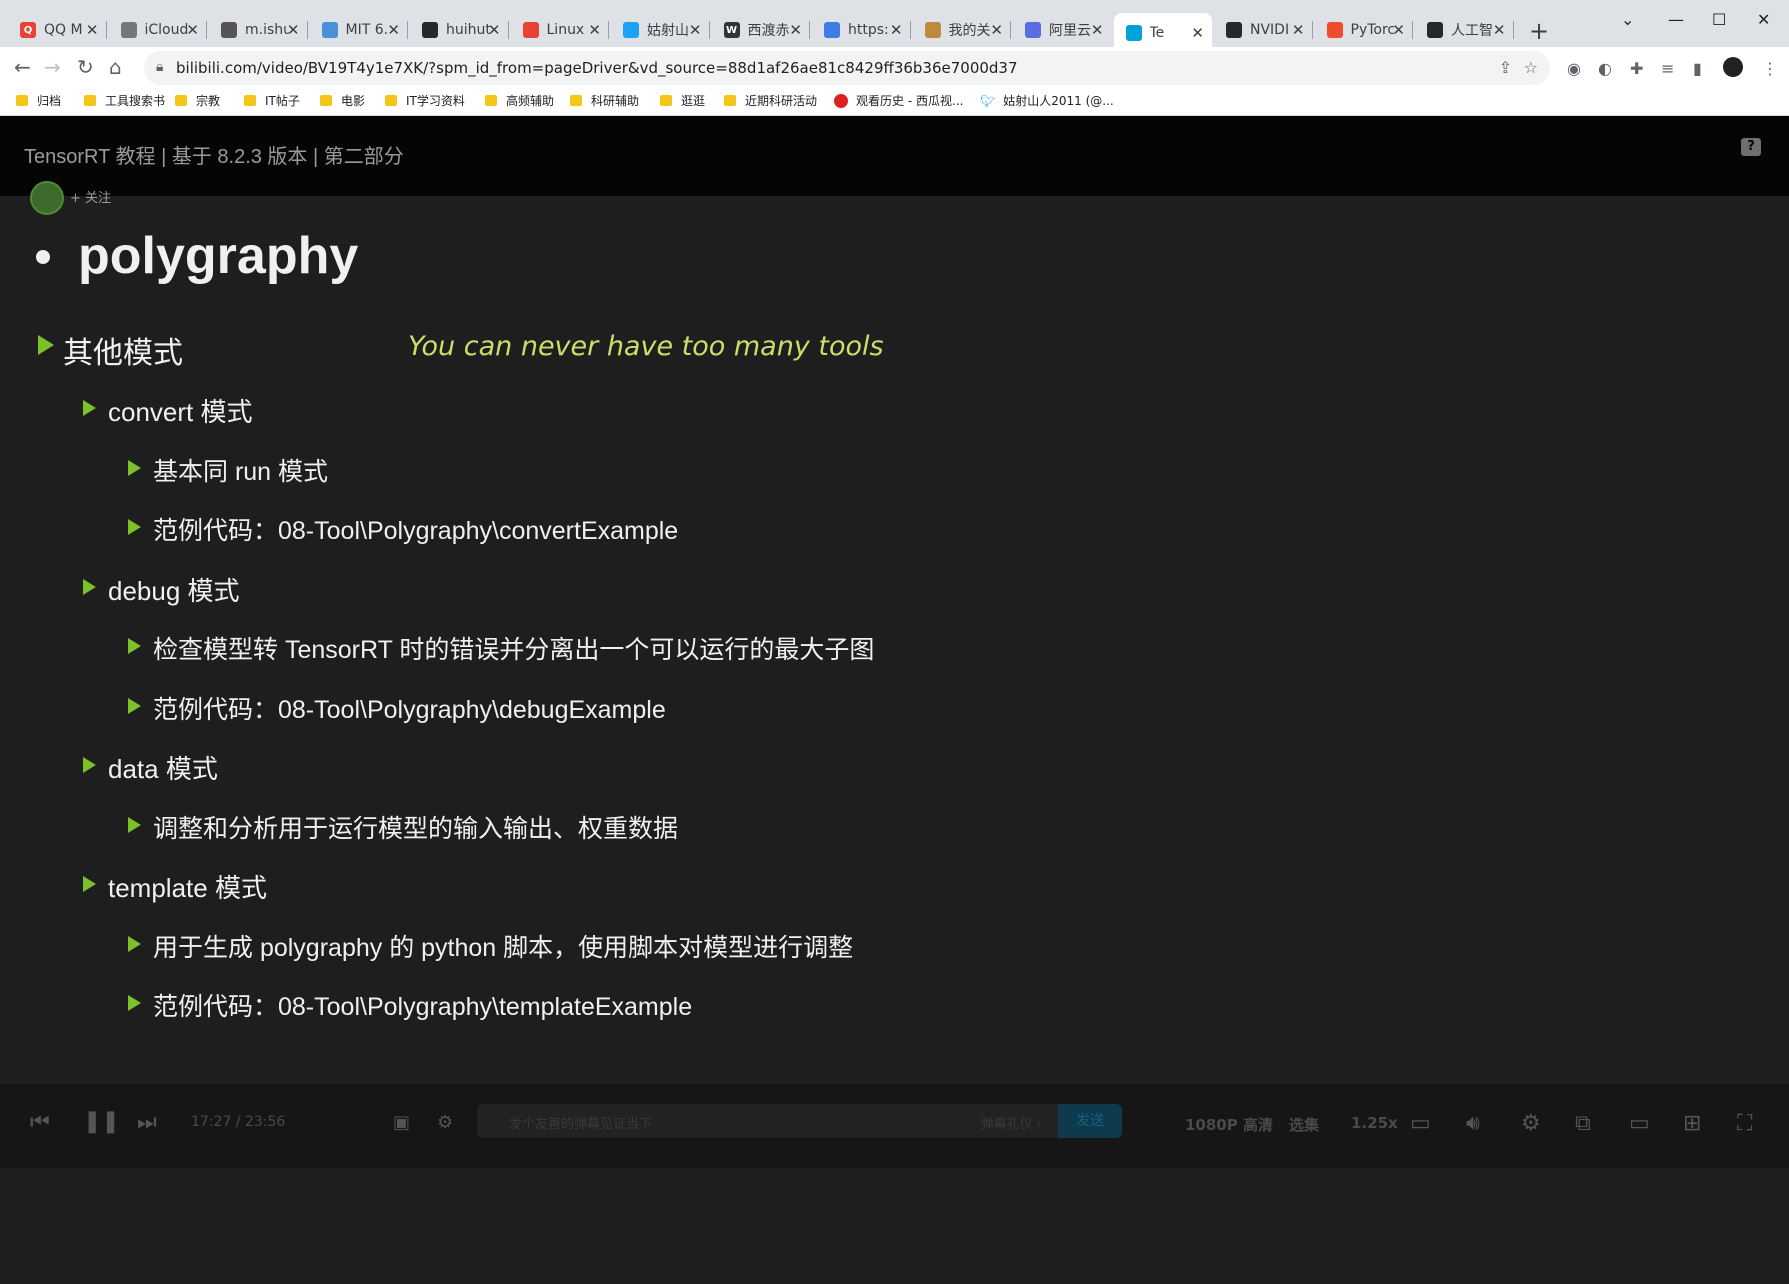 The height and width of the screenshot is (1284, 1789). What do you see at coordinates (147, 1122) in the screenshot?
I see `next-icon: ⏭` at bounding box center [147, 1122].